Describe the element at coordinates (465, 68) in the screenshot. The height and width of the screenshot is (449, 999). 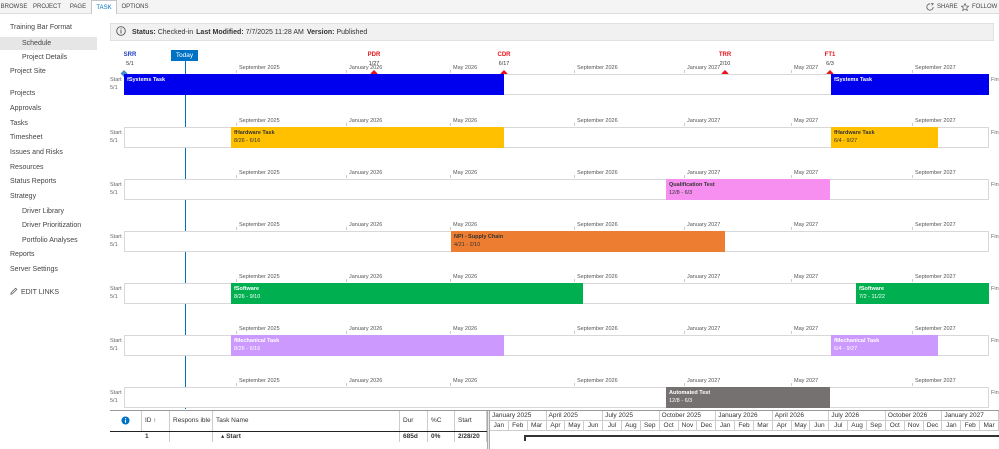
I see `timescale-month-label: May 2026` at that location.